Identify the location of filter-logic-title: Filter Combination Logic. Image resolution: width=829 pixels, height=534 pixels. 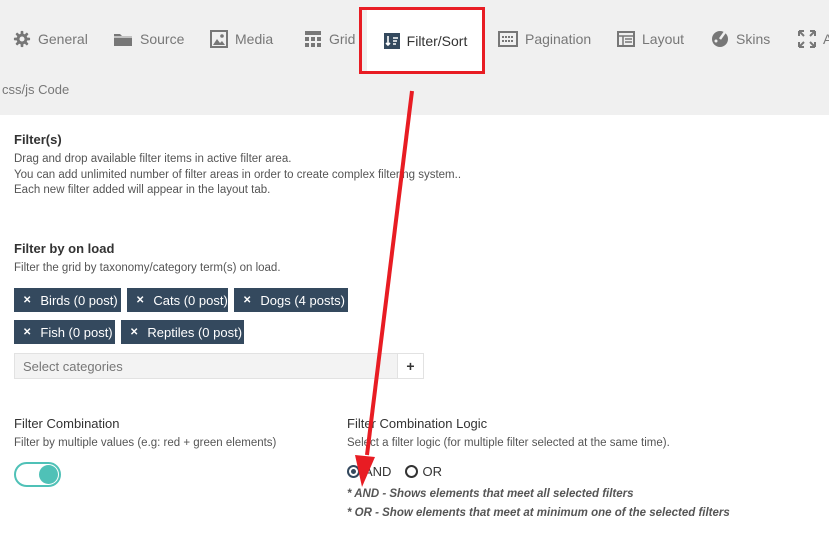
(417, 423).